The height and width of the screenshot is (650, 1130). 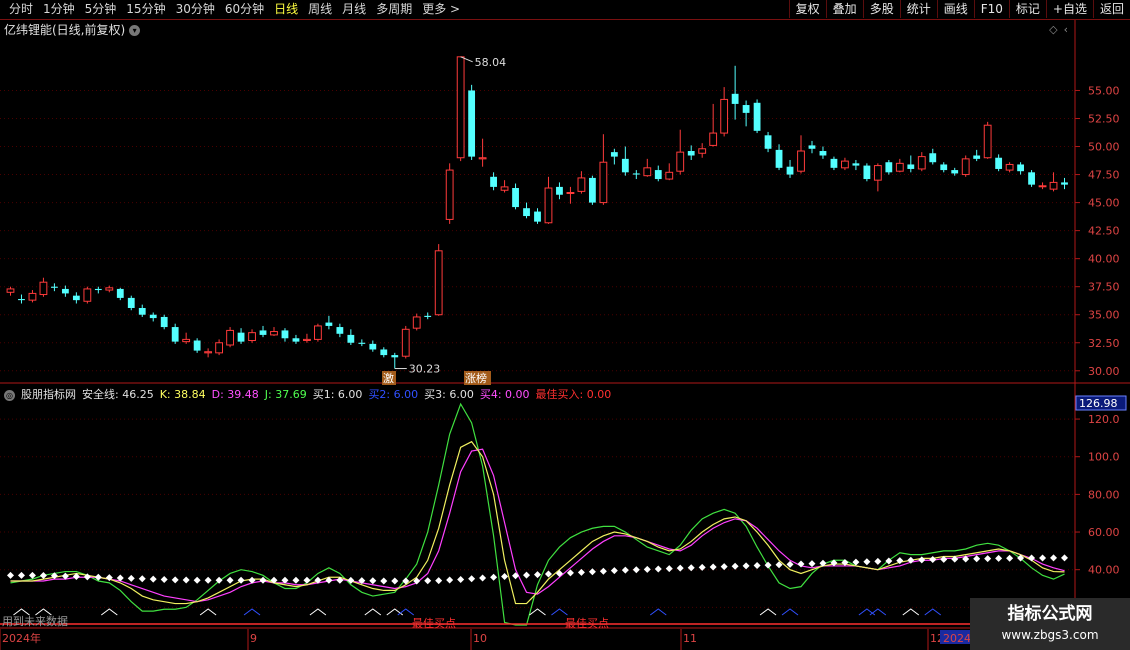 What do you see at coordinates (449, 394) in the screenshot?
I see `buy3-value: 买3: 6.00` at bounding box center [449, 394].